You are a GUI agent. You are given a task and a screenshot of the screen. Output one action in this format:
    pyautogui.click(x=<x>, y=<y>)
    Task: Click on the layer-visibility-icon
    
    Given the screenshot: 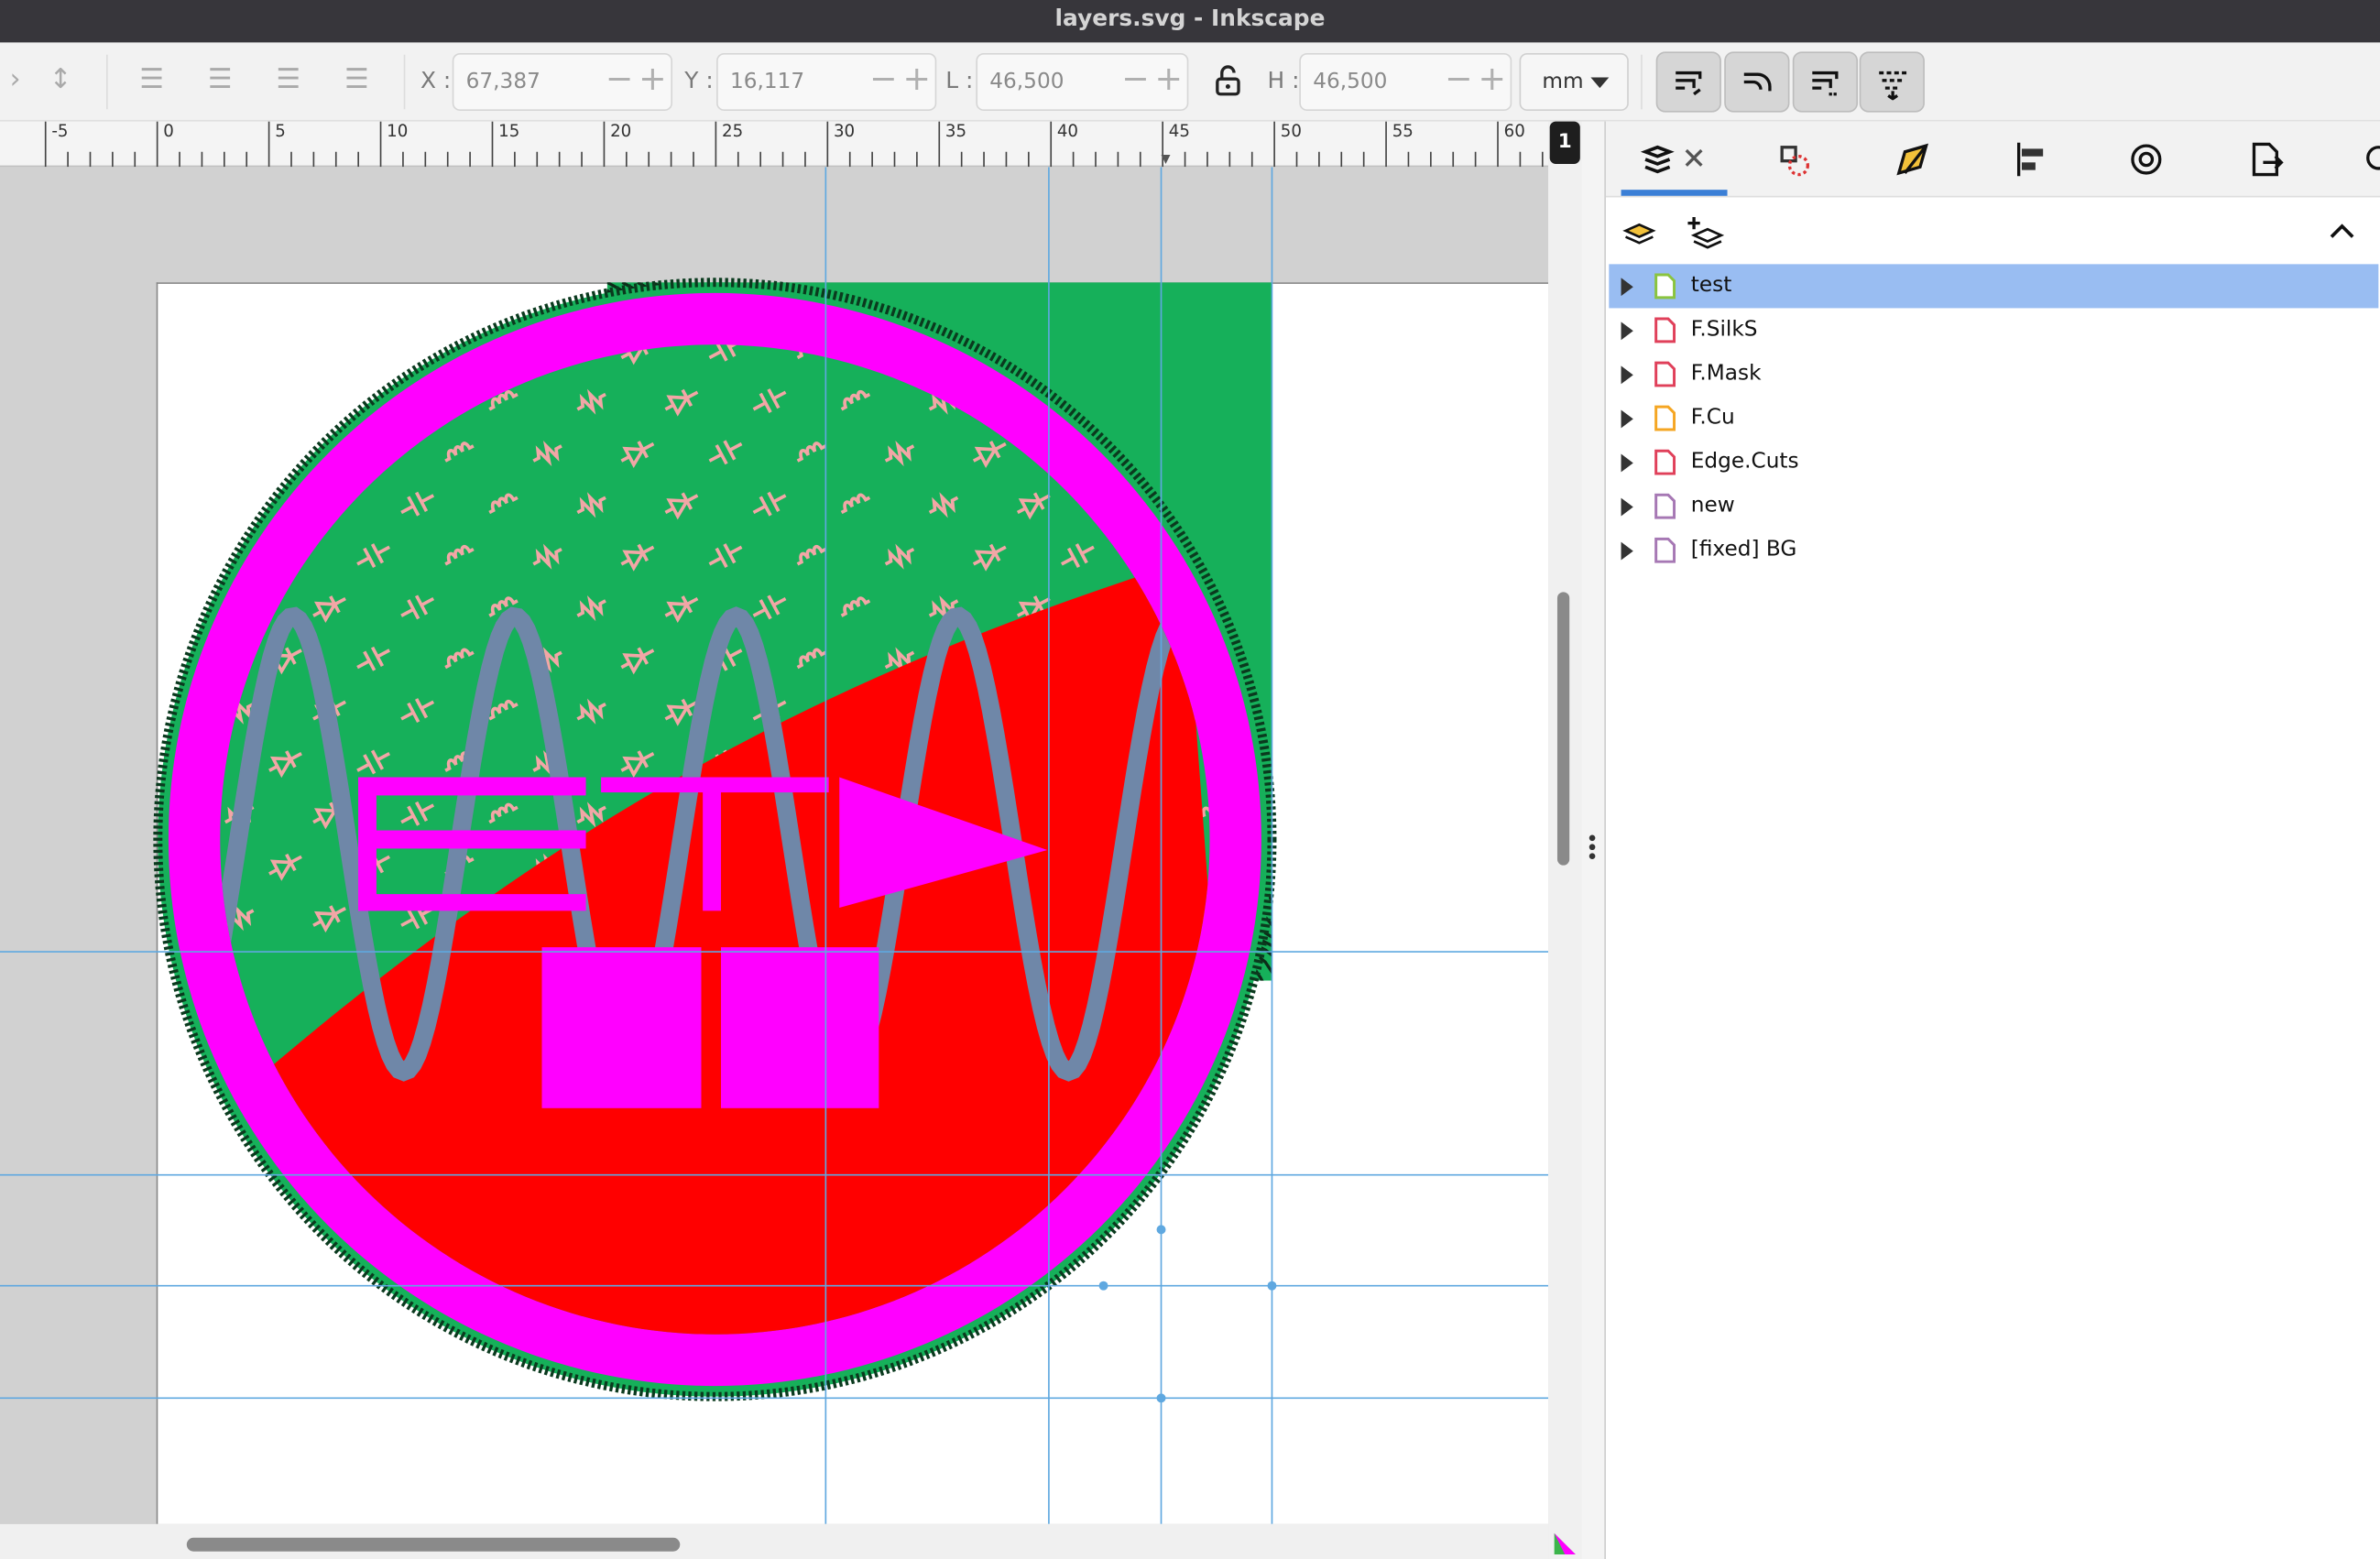 What is the action you would take?
    pyautogui.click(x=1639, y=232)
    